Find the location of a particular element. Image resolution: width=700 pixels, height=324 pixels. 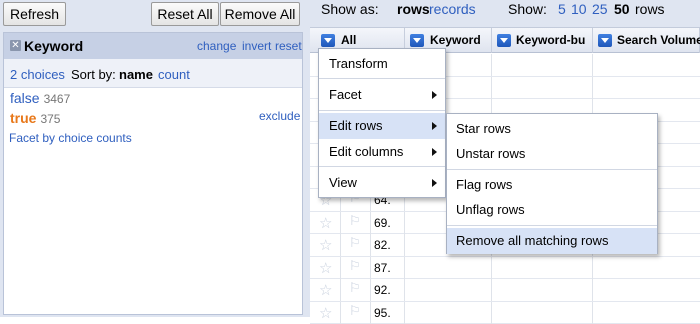

row-number-cell: 92. is located at coordinates (388, 290).